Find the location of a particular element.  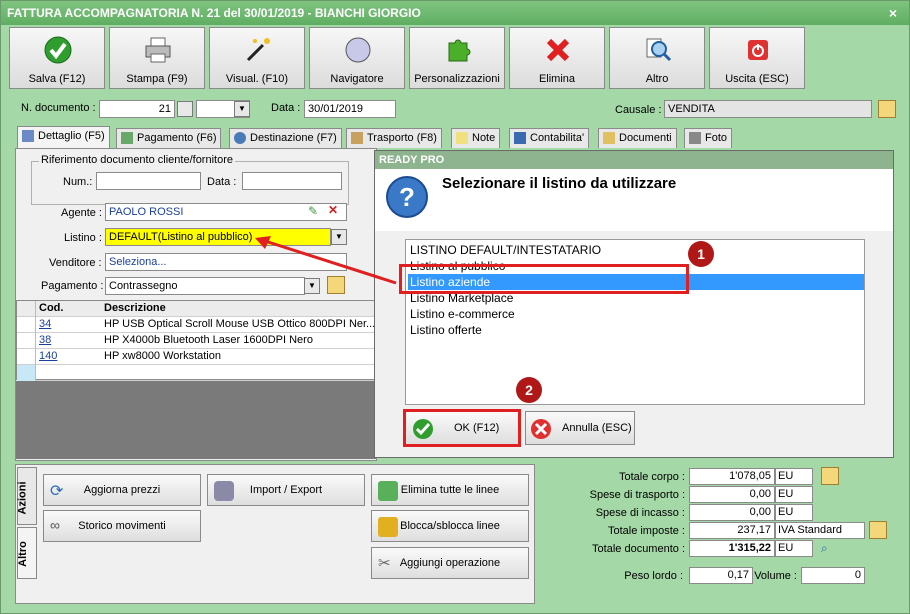

question-icon: ? is located at coordinates (407, 197).